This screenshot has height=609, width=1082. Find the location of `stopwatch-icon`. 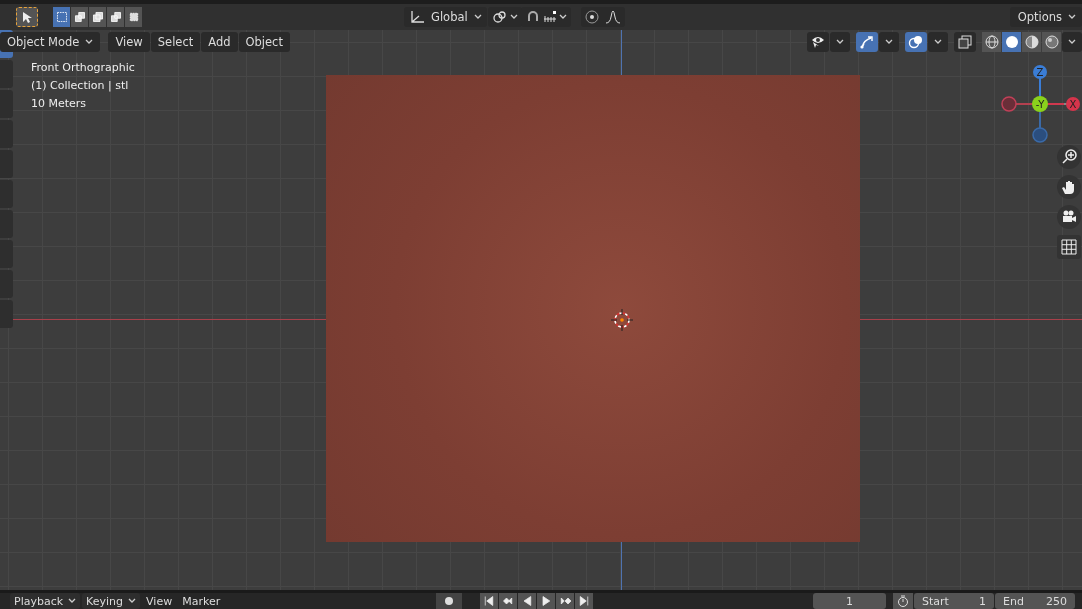

stopwatch-icon is located at coordinates (903, 601).